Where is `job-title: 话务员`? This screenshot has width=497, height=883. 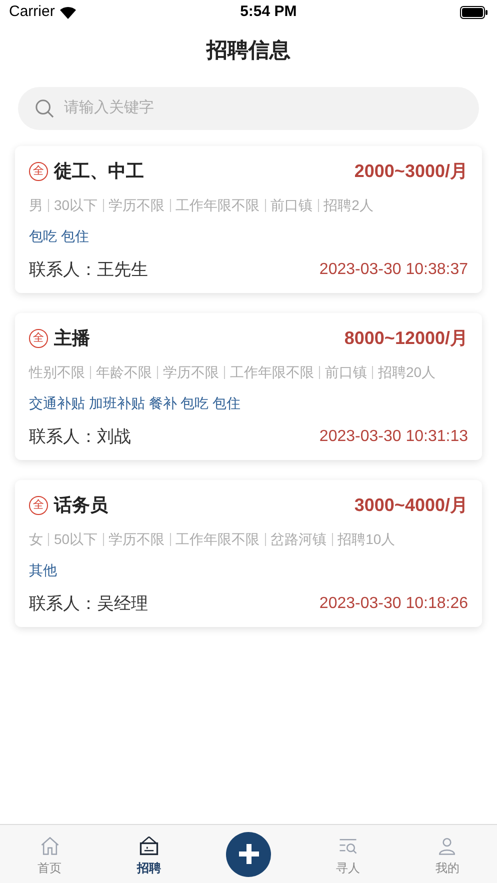 job-title: 话务员 is located at coordinates (81, 505).